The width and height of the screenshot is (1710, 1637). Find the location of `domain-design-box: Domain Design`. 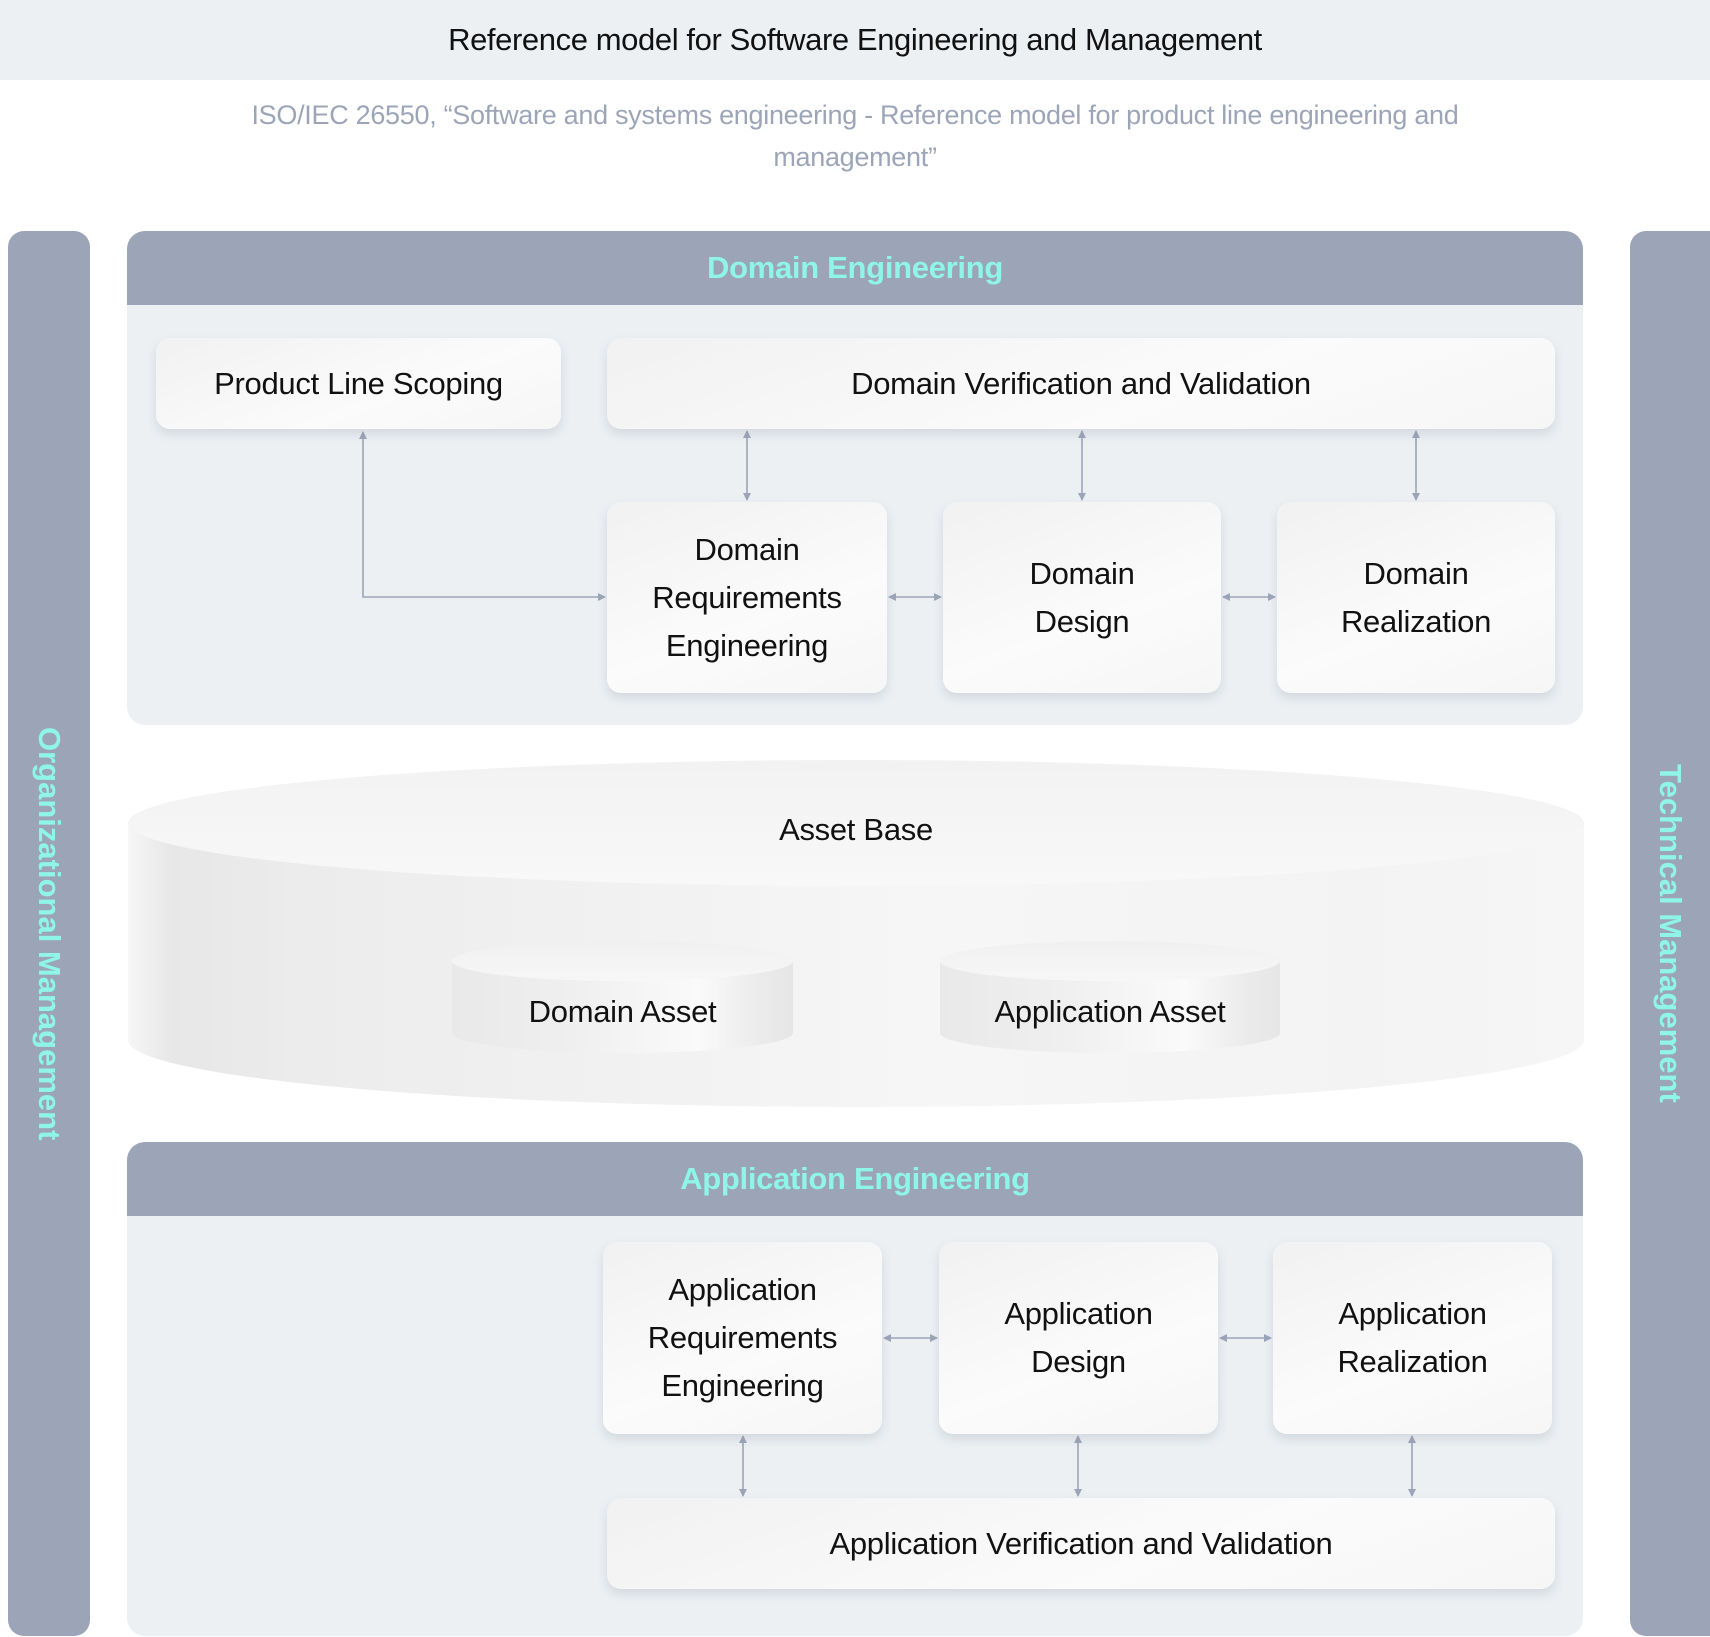

domain-design-box: Domain Design is located at coordinates (1082, 597).